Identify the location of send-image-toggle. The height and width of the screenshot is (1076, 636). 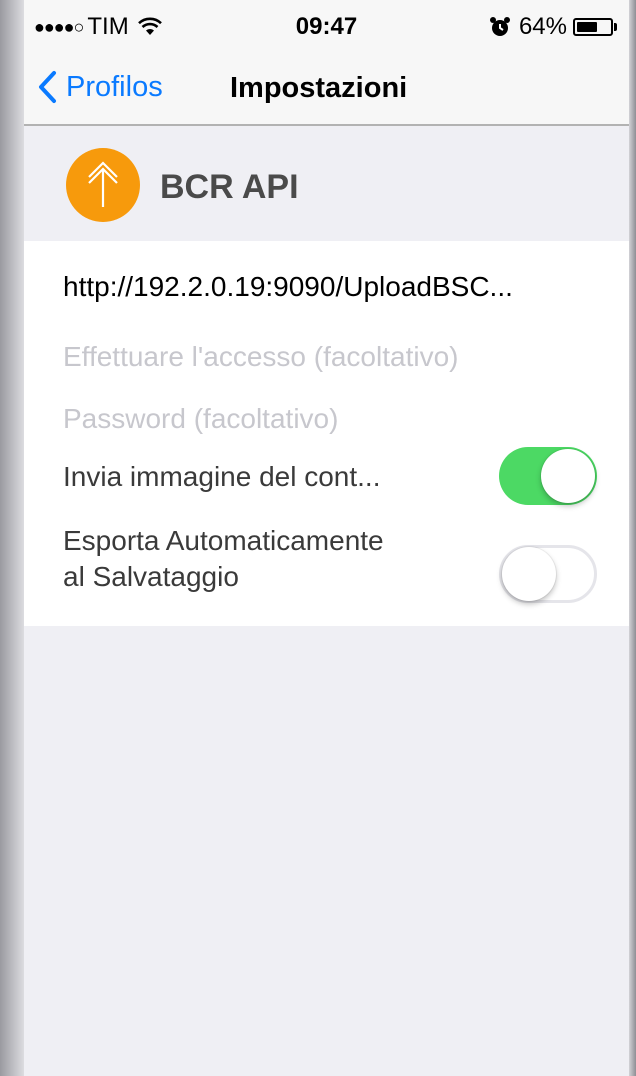
(548, 476).